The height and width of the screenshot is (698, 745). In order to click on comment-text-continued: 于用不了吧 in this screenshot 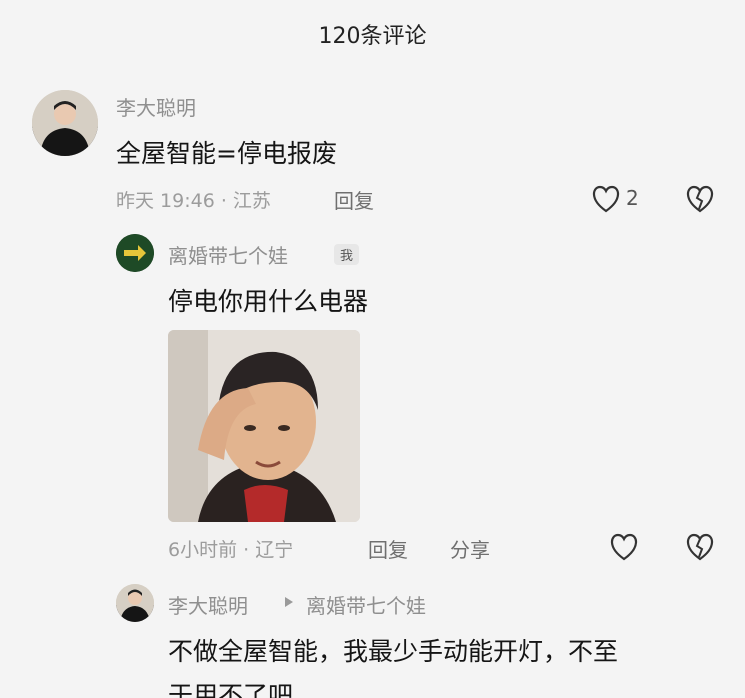, I will do `click(231, 689)`.